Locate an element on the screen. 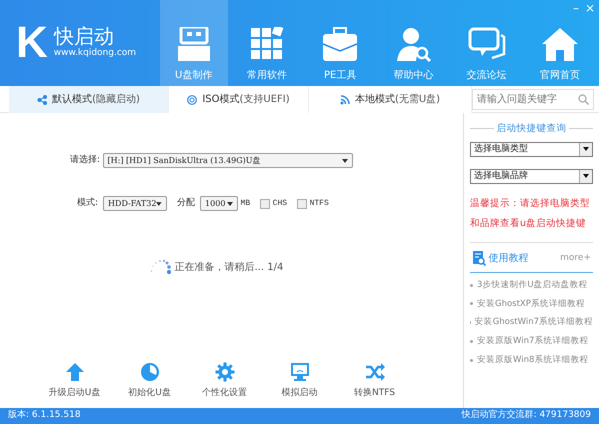  progress-status-text: 正在准备，请稍后... 1/4 is located at coordinates (229, 267).